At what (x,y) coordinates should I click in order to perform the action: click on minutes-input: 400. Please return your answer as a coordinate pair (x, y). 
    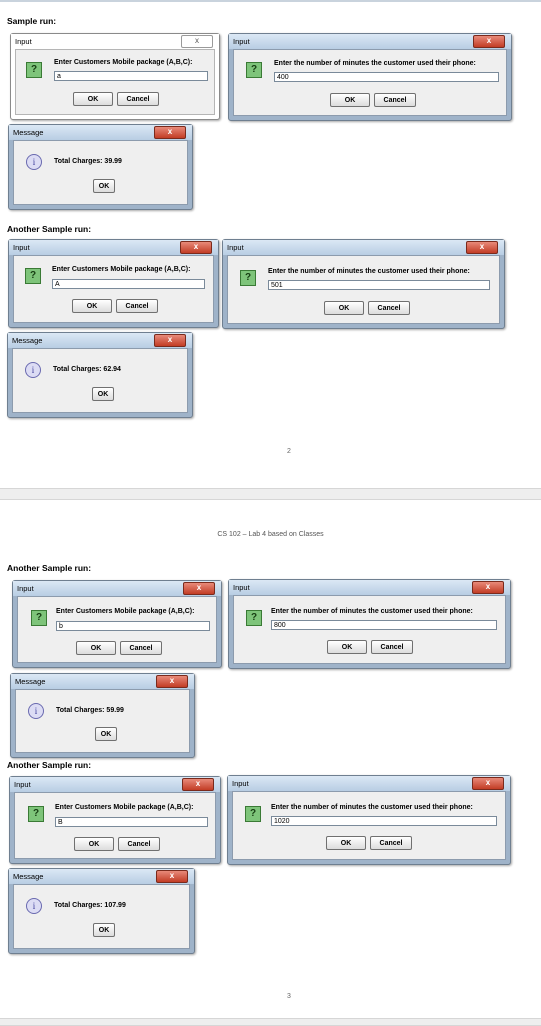
    Looking at the image, I should click on (386, 77).